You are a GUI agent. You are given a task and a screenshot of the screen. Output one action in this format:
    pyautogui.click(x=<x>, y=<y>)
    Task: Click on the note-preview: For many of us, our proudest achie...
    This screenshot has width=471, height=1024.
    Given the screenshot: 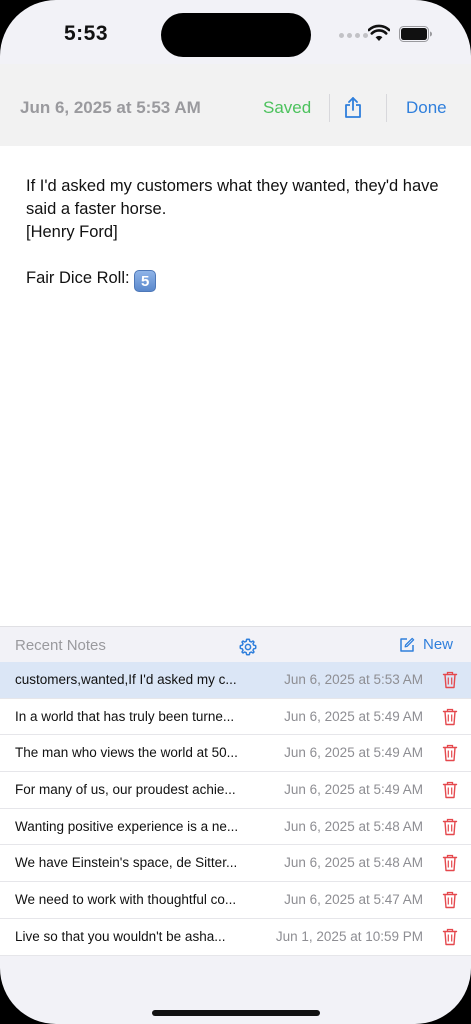 What is the action you would take?
    pyautogui.click(x=125, y=790)
    